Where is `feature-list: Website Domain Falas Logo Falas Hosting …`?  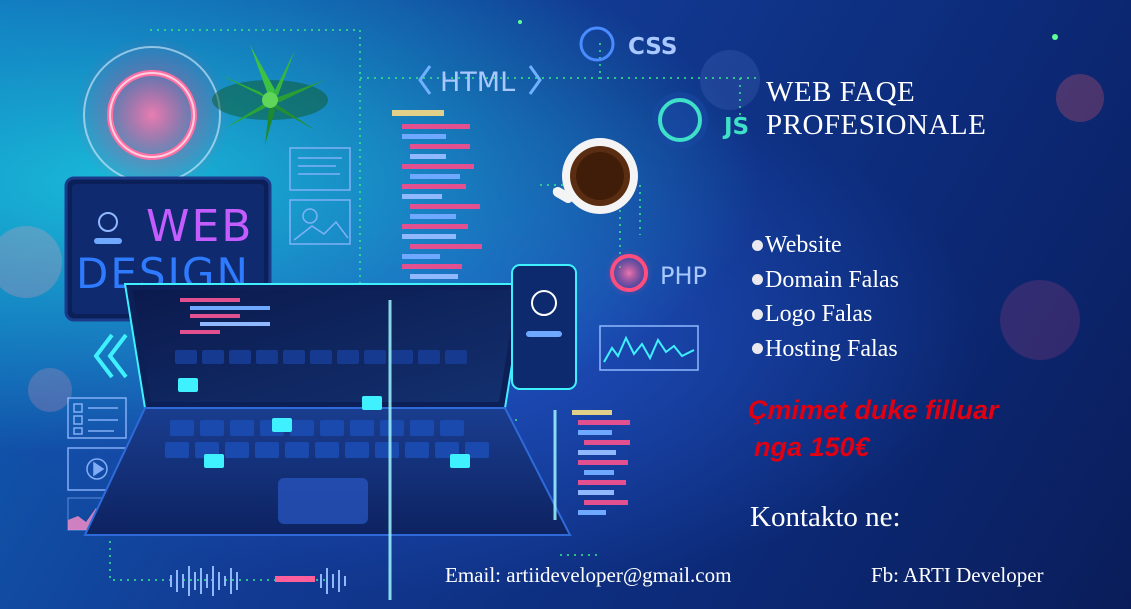 feature-list: Website Domain Falas Logo Falas Hosting … is located at coordinates (825, 297).